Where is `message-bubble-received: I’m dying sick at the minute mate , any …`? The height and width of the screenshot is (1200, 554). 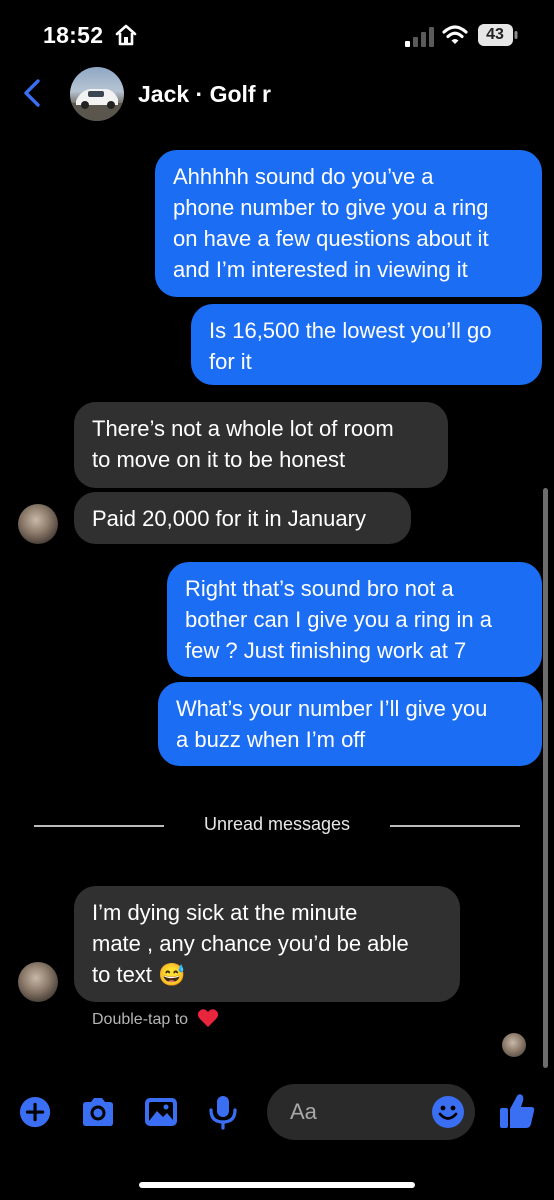 message-bubble-received: I’m dying sick at the minute mate , any … is located at coordinates (267, 944).